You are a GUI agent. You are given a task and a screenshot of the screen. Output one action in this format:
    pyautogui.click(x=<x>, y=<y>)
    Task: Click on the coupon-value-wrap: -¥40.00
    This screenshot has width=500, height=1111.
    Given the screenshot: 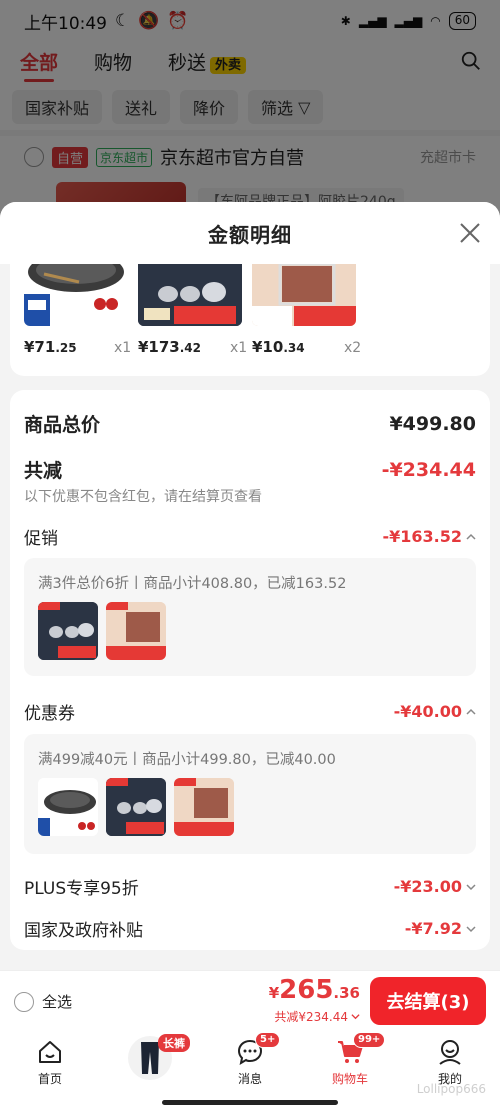 What is the action you would take?
    pyautogui.click(x=435, y=711)
    